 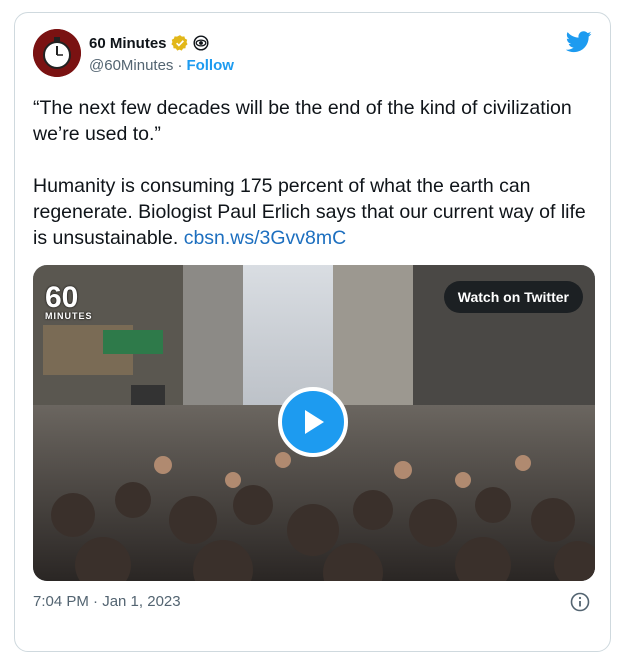 I want to click on author-handle: @60Minutes, so click(x=131, y=65).